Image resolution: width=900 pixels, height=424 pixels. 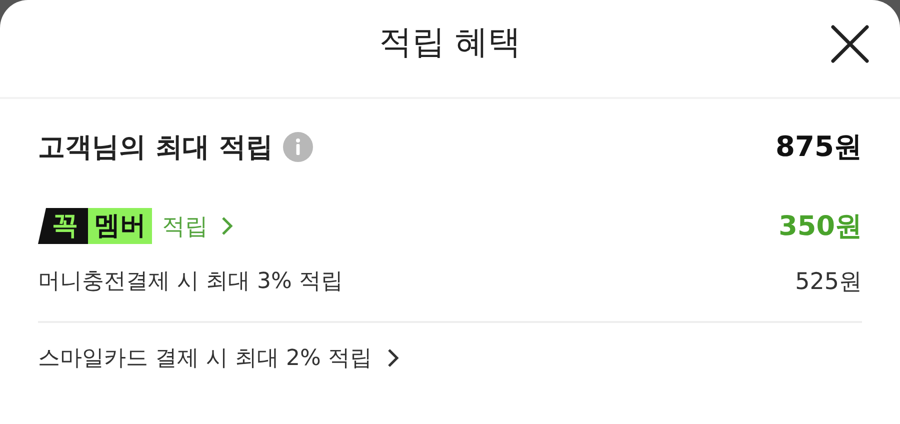 I want to click on sheet-title: 적립 혜택, so click(x=450, y=42).